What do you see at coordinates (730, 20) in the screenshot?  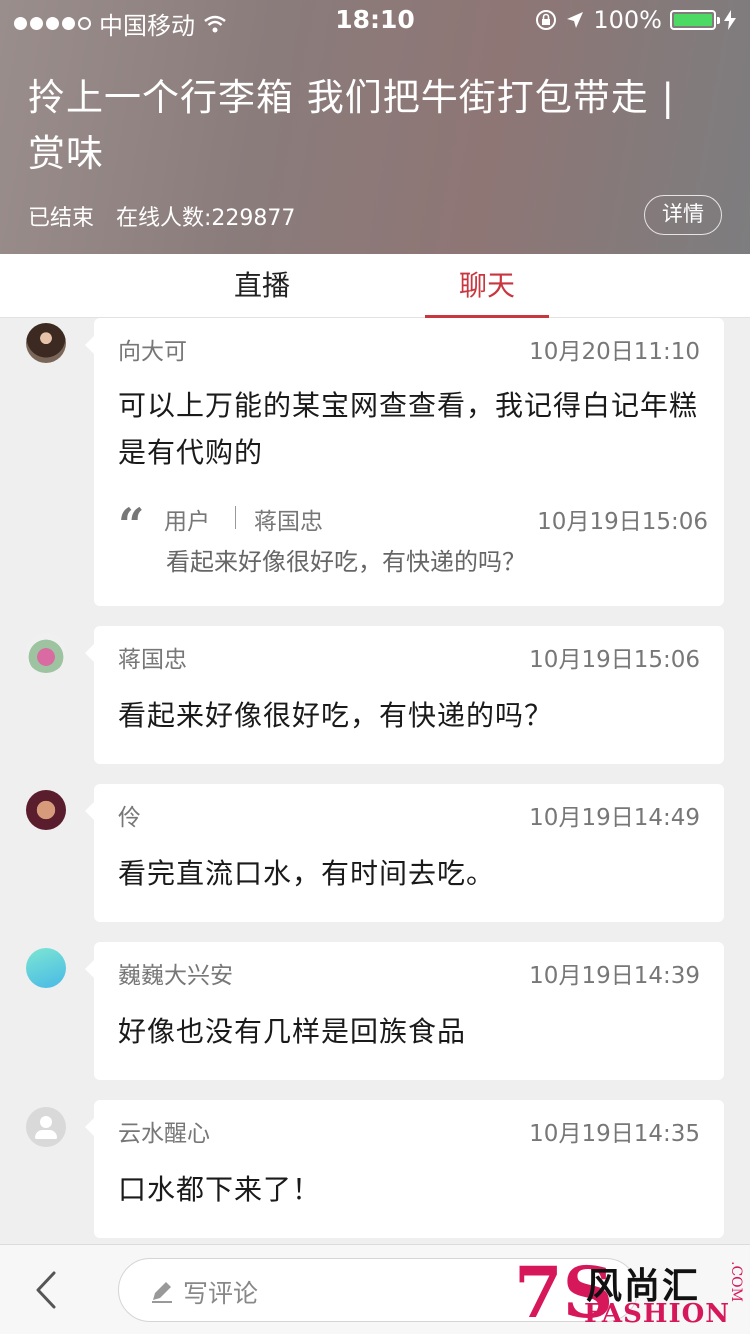 I see `charging-icon` at bounding box center [730, 20].